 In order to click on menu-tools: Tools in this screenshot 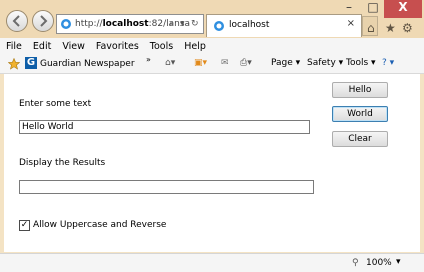, I will do `click(161, 45)`.